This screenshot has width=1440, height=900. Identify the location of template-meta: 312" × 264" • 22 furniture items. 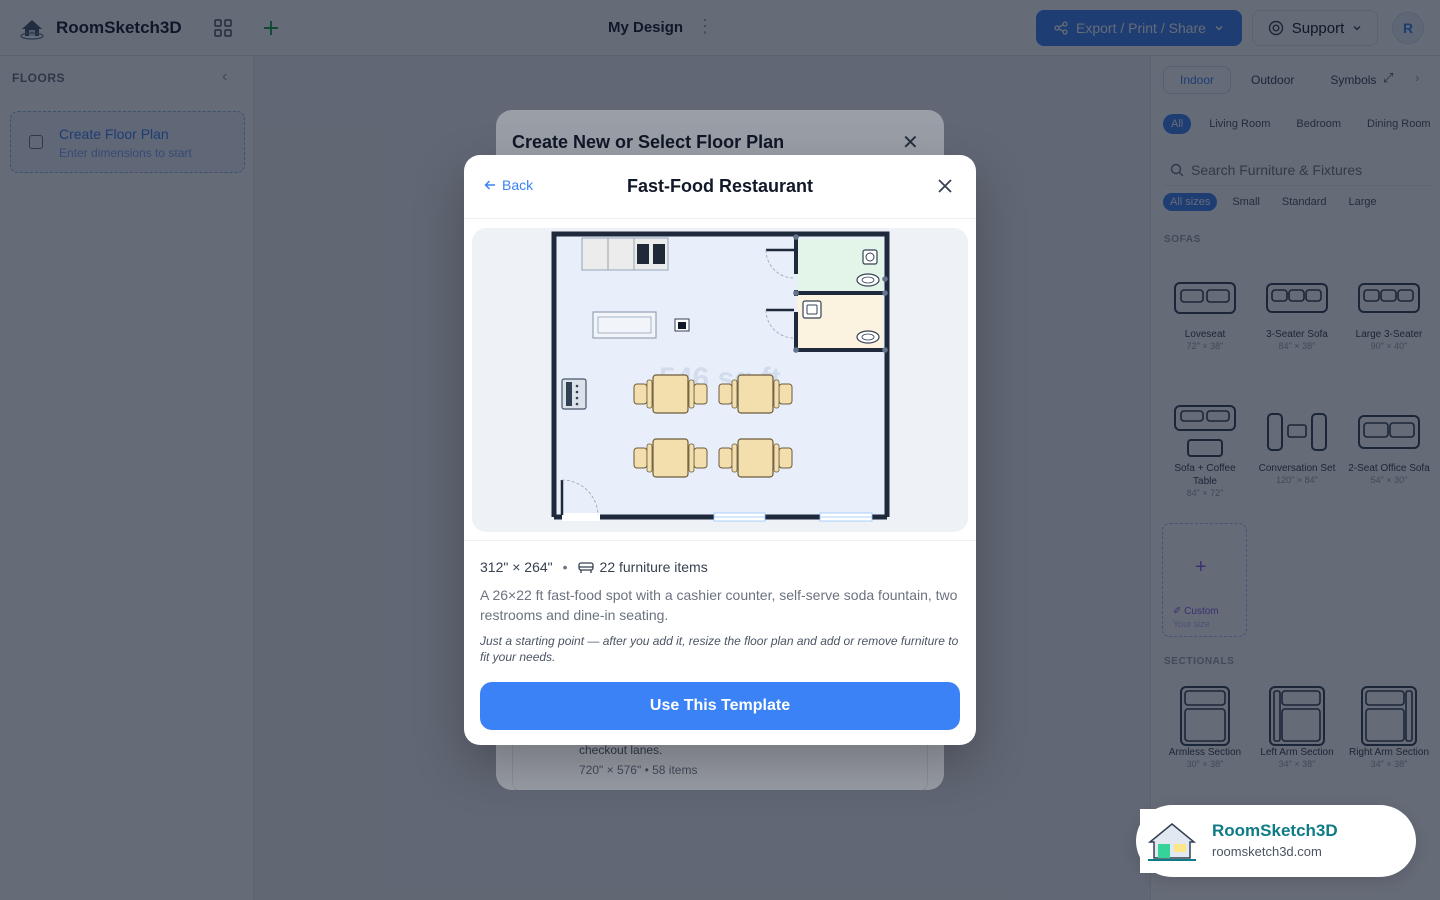
(594, 567).